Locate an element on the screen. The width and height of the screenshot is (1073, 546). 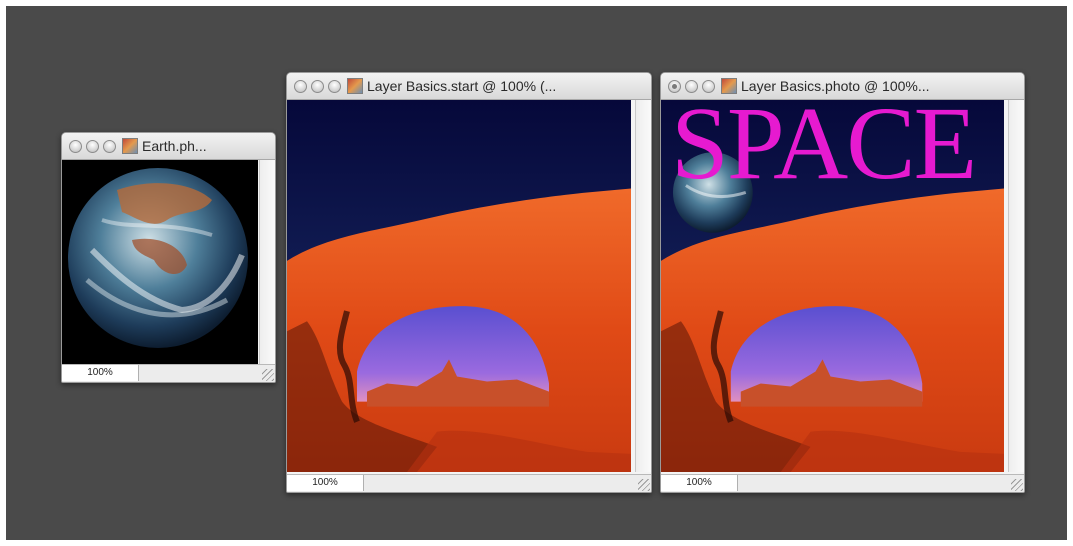
earth-image is located at coordinates (160, 262).